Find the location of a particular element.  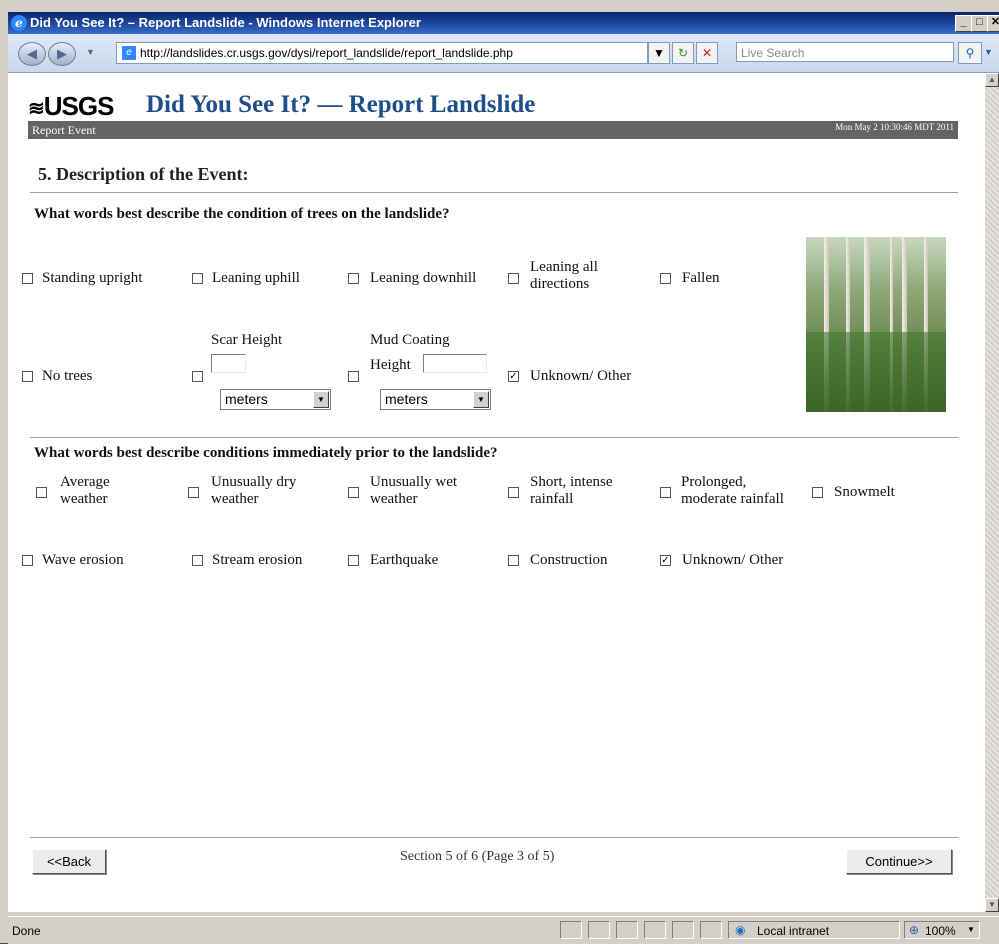

usgs-logo: ≋USGS is located at coordinates (71, 106).